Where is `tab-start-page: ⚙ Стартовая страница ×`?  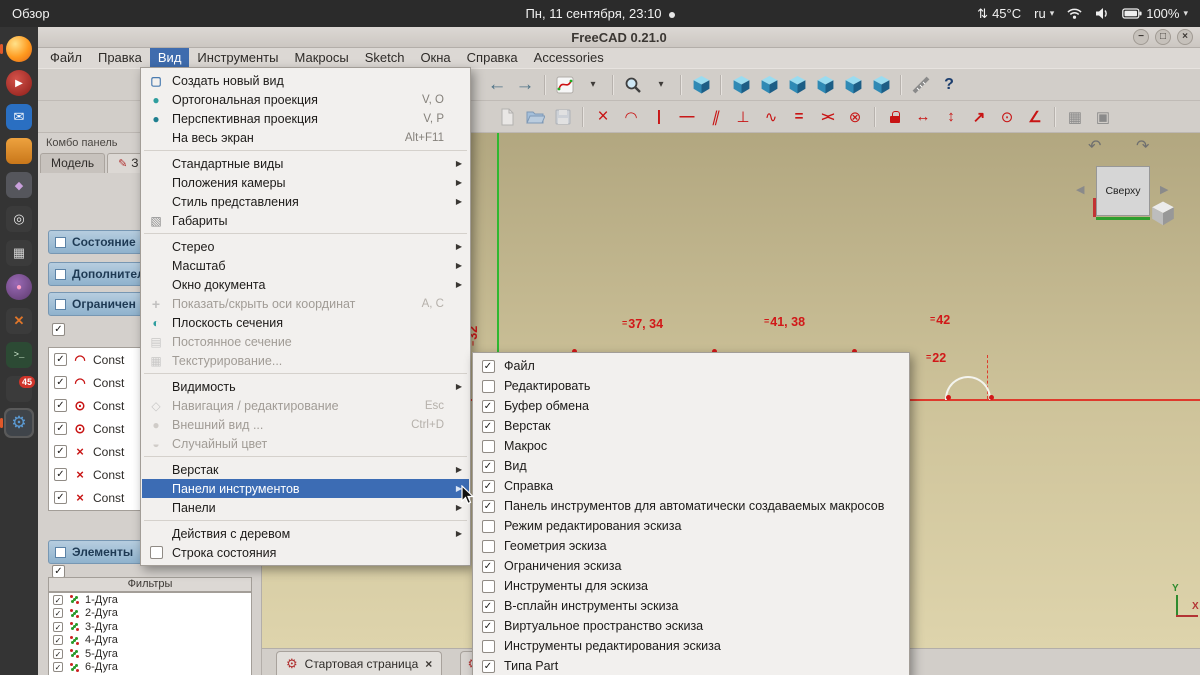 tab-start-page: ⚙ Стартовая страница × is located at coordinates (359, 663).